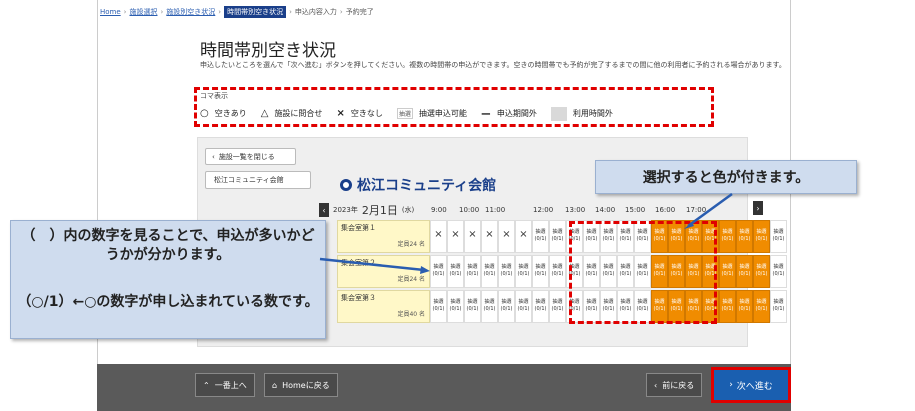 This screenshot has height=411, width=915. What do you see at coordinates (230, 113) in the screenshot?
I see `legend-label: 空きあり` at bounding box center [230, 113].